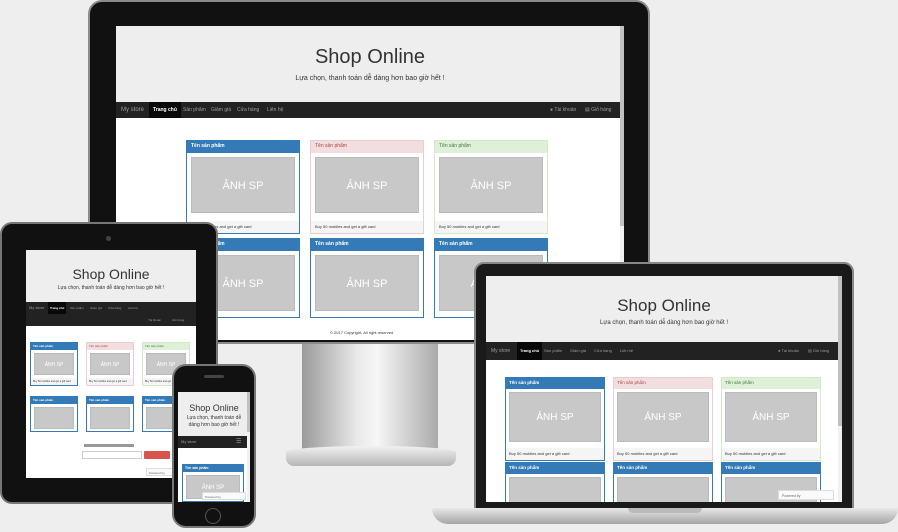 The image size is (898, 532). I want to click on phone-speaker, so click(214, 376).